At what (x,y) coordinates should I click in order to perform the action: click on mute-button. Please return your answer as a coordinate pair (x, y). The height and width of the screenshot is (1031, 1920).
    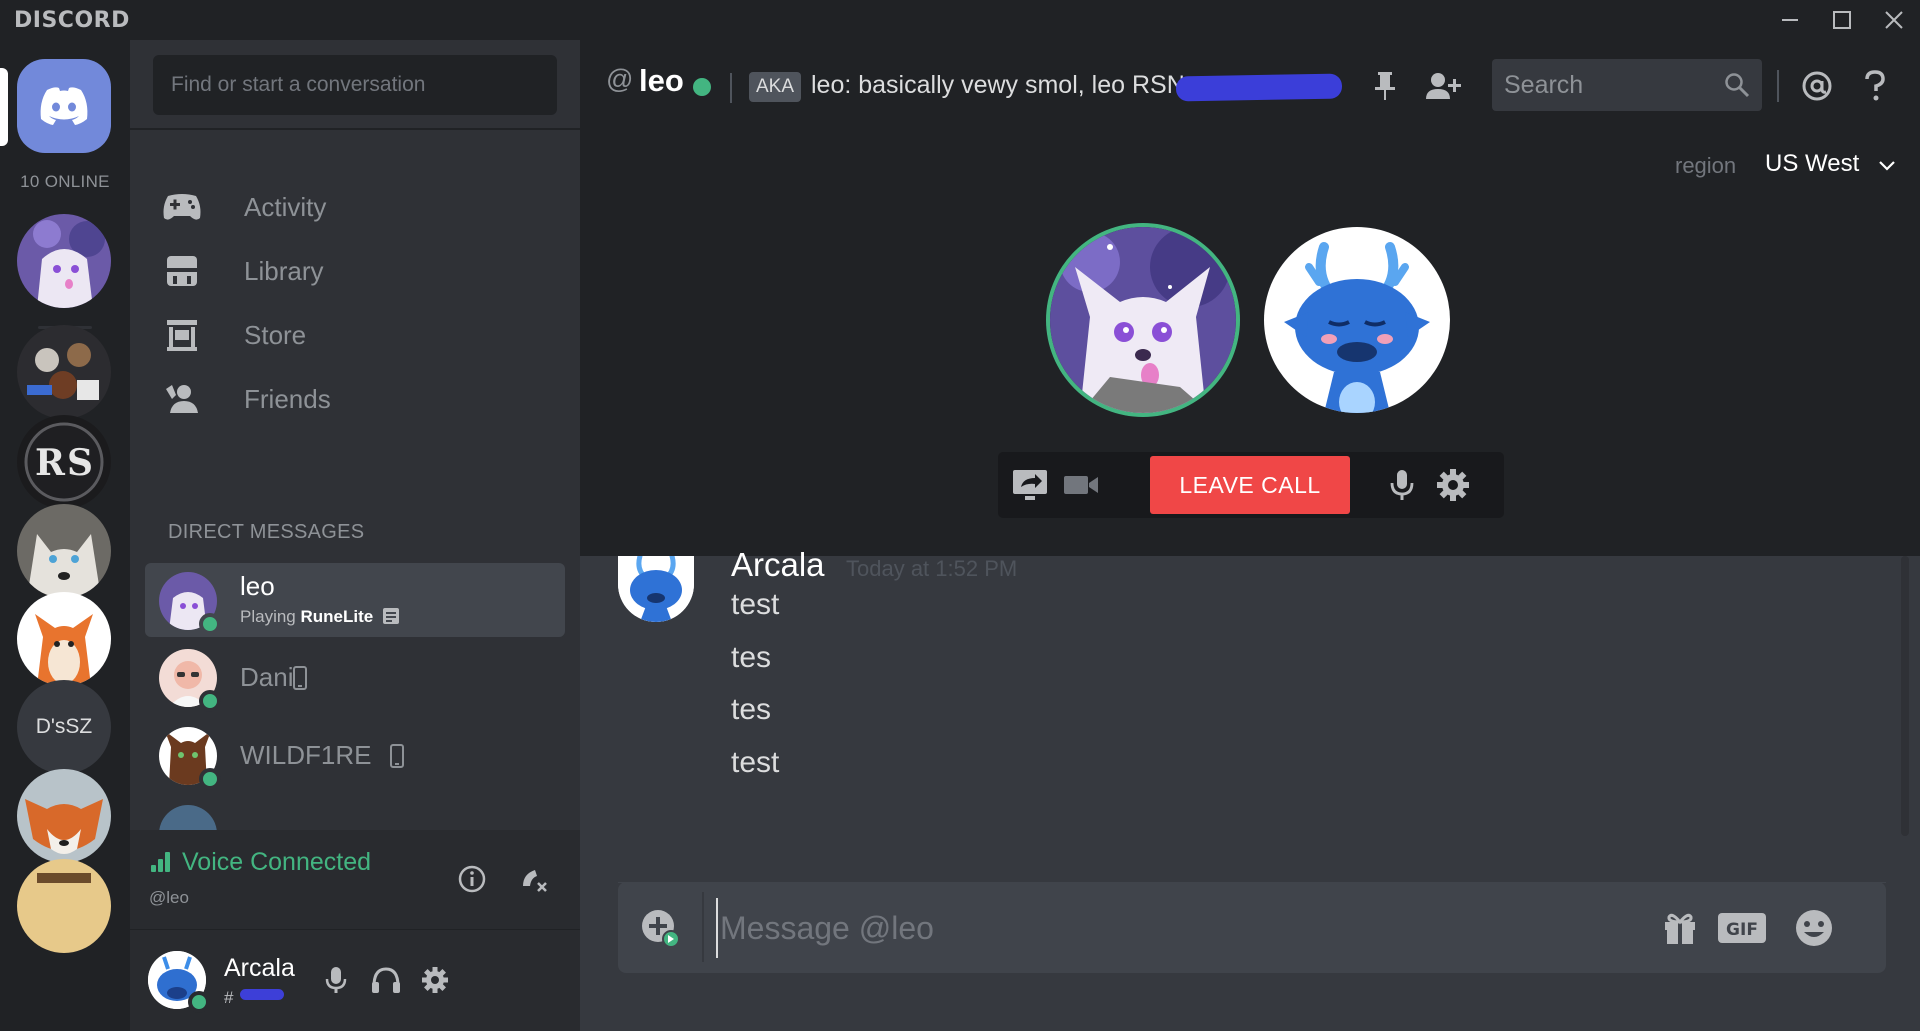
    Looking at the image, I should click on (336, 980).